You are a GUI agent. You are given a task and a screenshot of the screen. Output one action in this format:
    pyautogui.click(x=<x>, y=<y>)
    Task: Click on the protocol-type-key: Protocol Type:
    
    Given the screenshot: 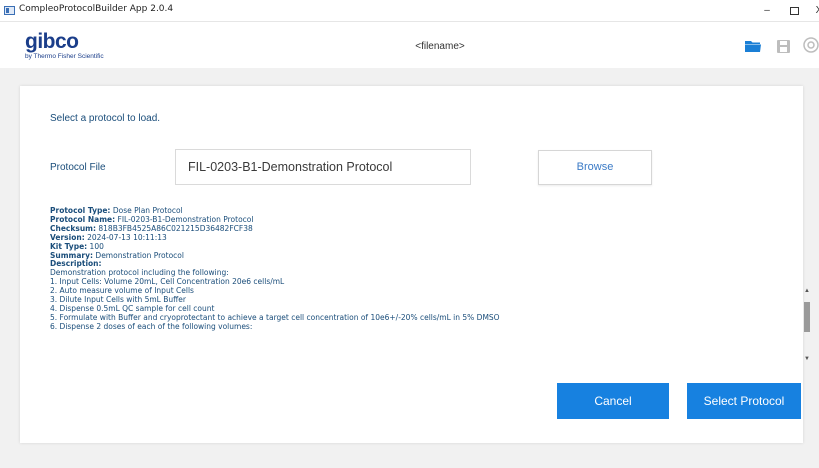 What is the action you would take?
    pyautogui.click(x=80, y=211)
    